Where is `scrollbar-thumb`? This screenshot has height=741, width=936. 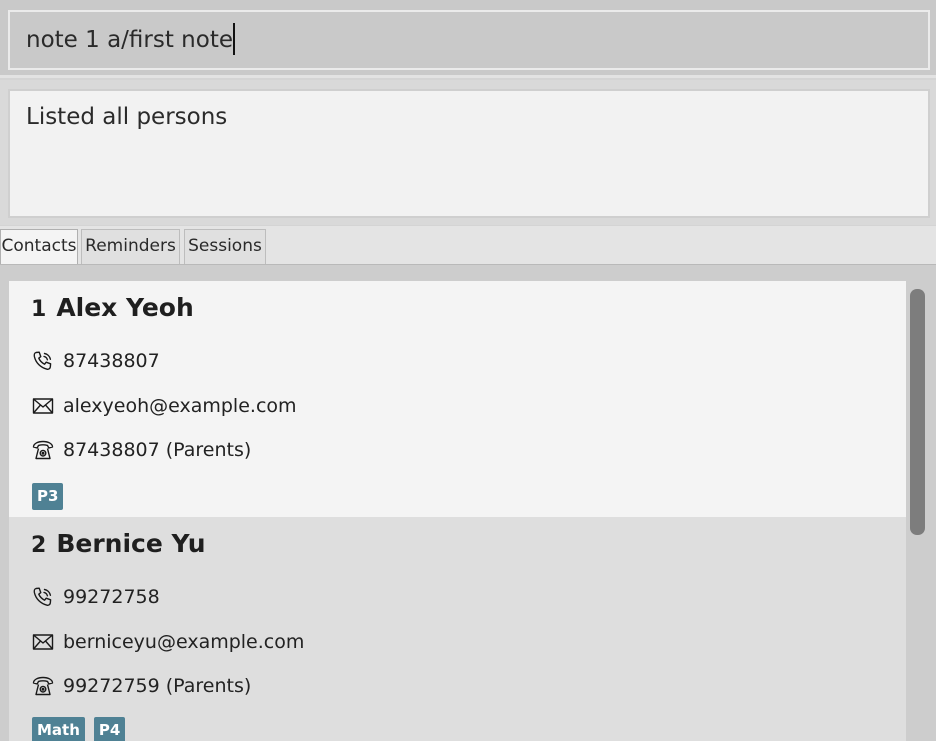
scrollbar-thumb is located at coordinates (917, 412).